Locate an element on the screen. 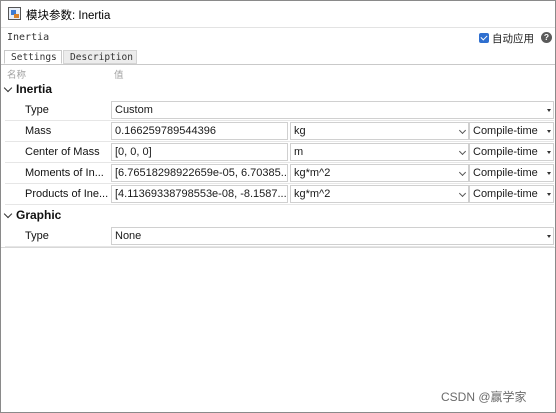  inertia-type-dropdown: Custom is located at coordinates (332, 110).